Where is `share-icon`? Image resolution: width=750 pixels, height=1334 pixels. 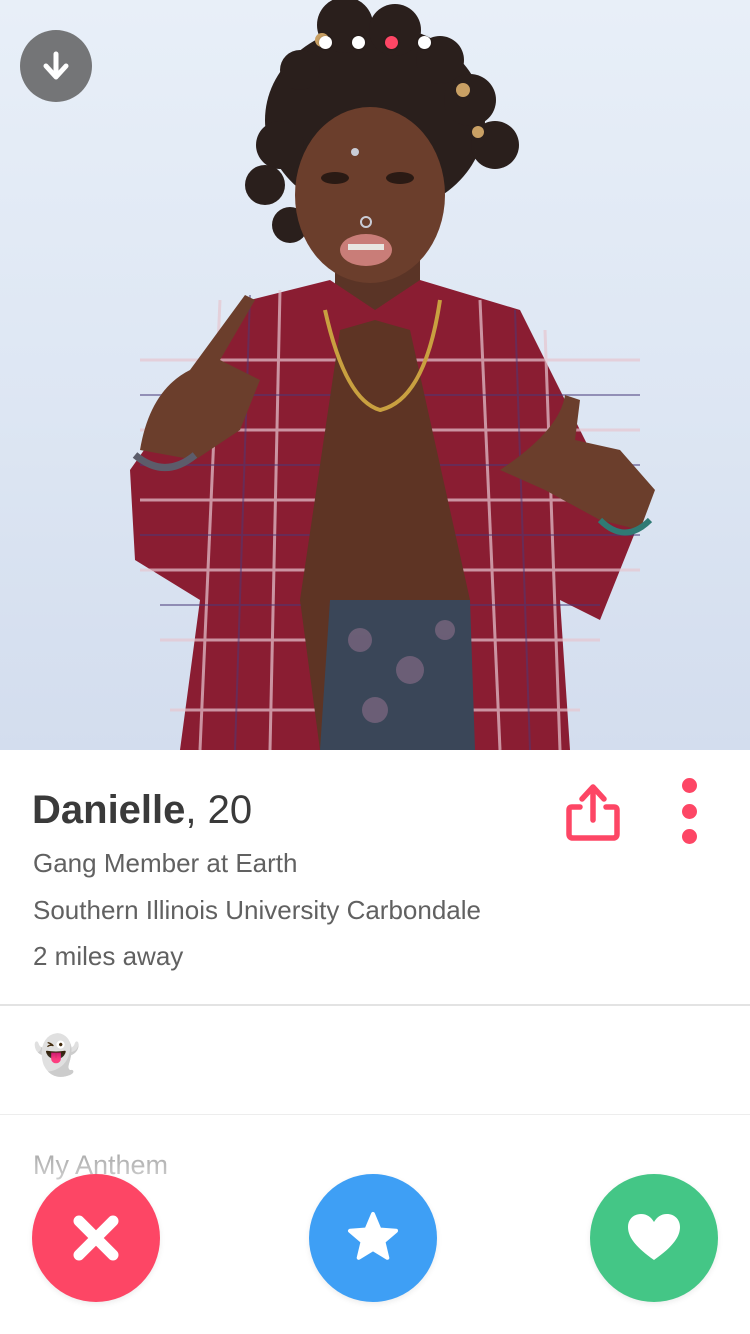
share-icon is located at coordinates (593, 812).